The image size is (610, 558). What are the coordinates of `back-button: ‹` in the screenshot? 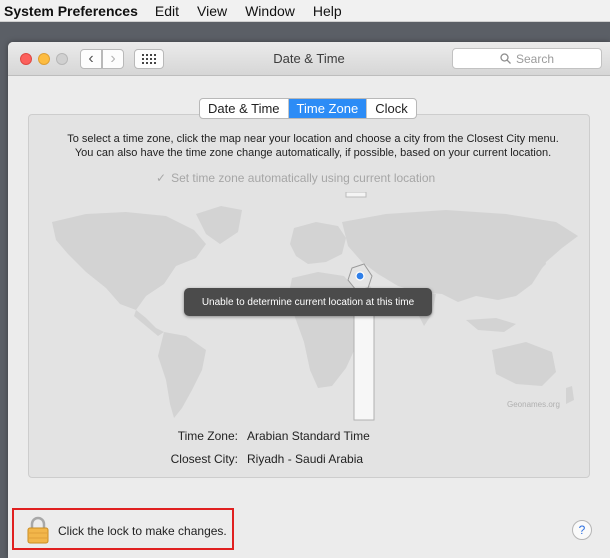 It's located at (91, 59).